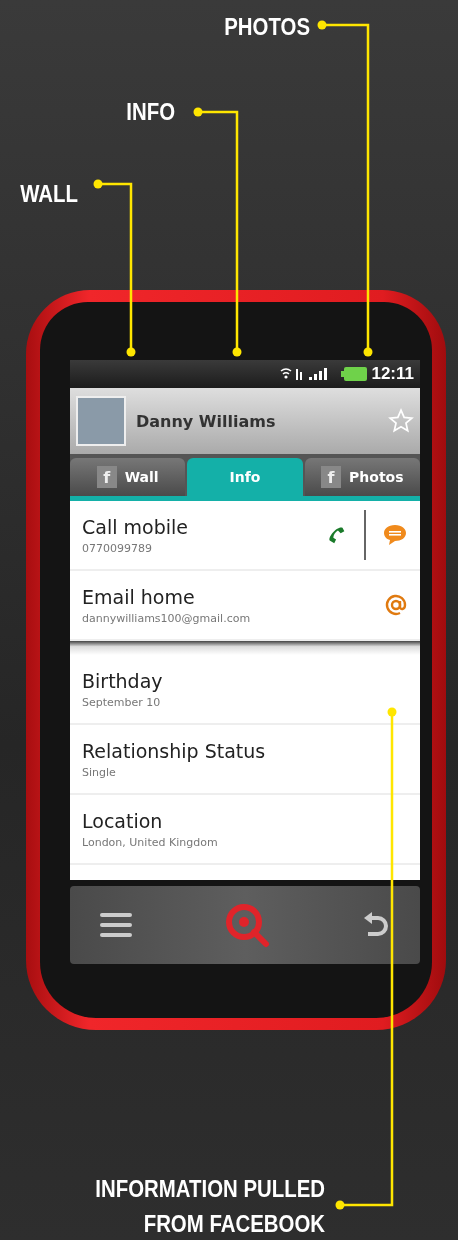 This screenshot has height=1240, width=458. I want to click on status-time: 12:11, so click(392, 374).